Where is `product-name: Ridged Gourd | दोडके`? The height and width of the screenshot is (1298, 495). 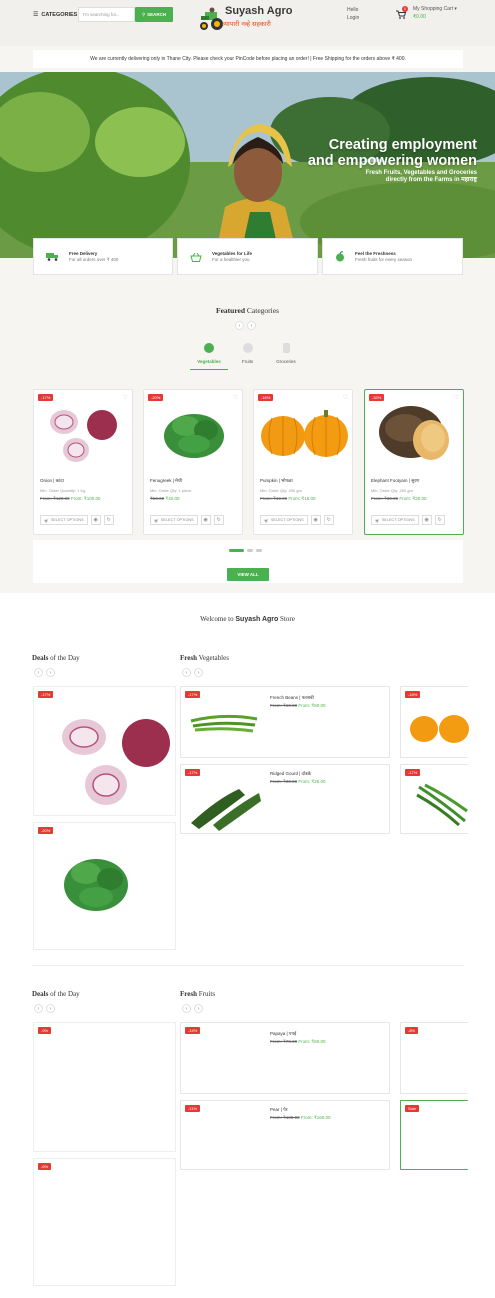 product-name: Ridged Gourd | दोडके is located at coordinates (290, 774).